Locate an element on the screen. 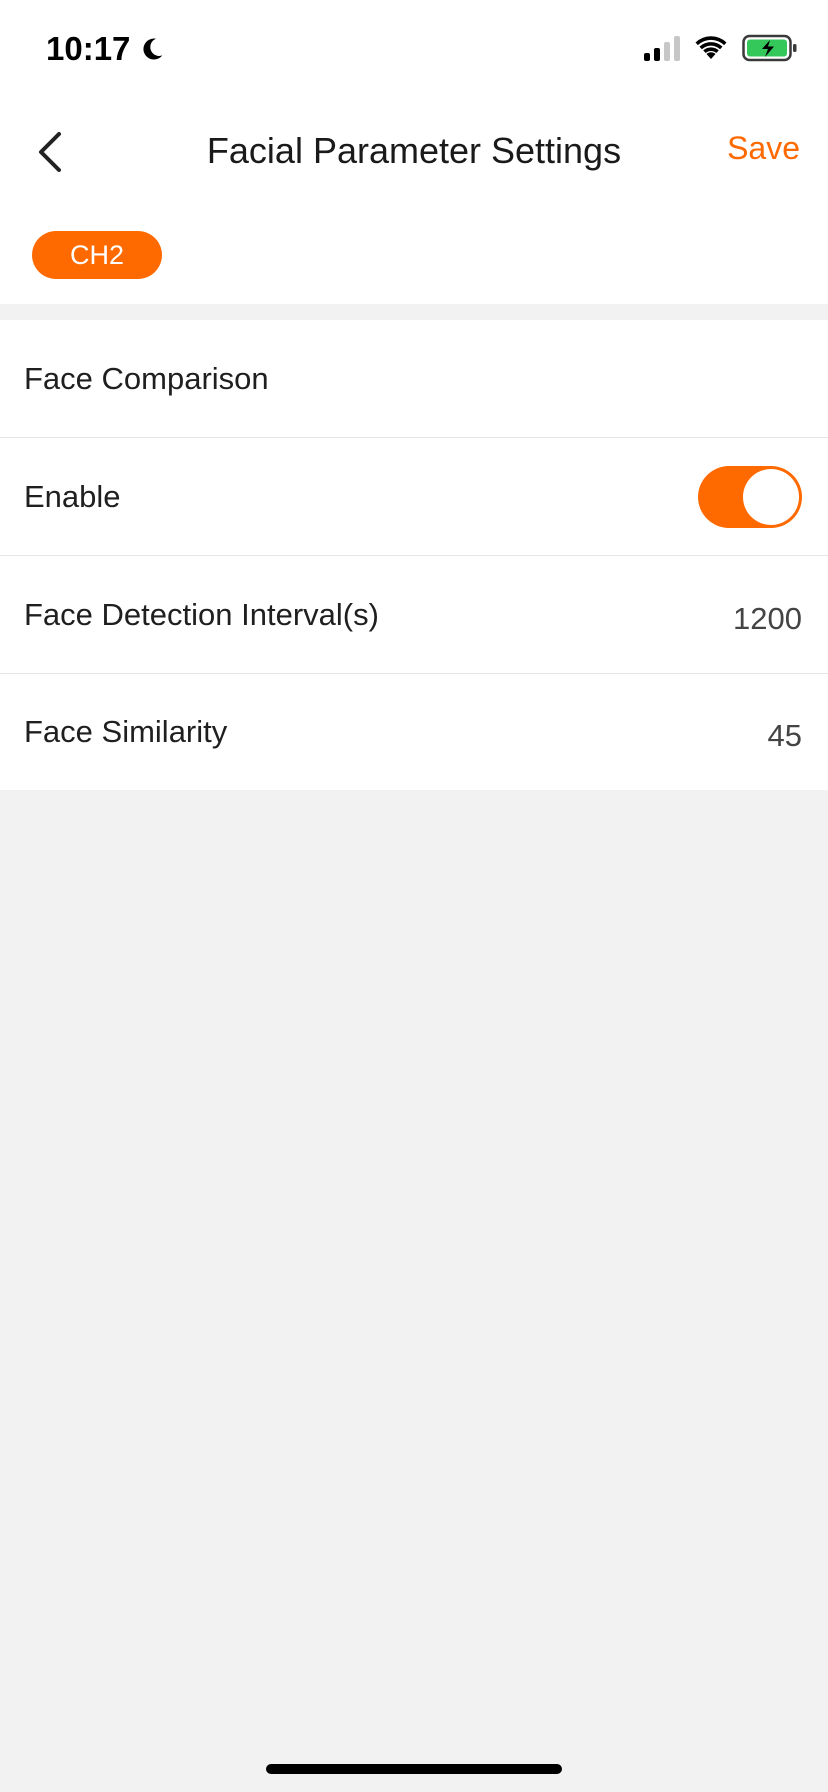  battery-icon is located at coordinates (769, 48).